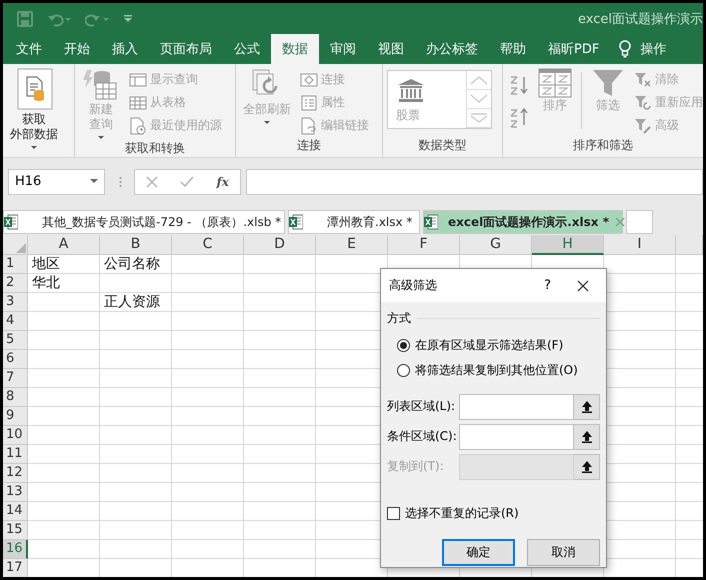 The width and height of the screenshot is (706, 580). What do you see at coordinates (15, 264) in the screenshot?
I see `row-number: 1` at bounding box center [15, 264].